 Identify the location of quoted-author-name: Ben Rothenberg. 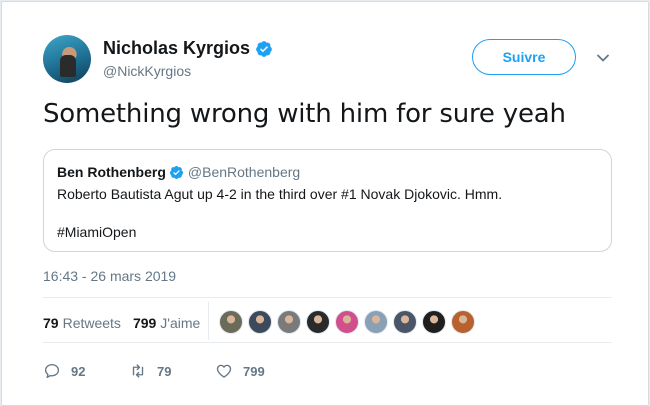
(111, 172).